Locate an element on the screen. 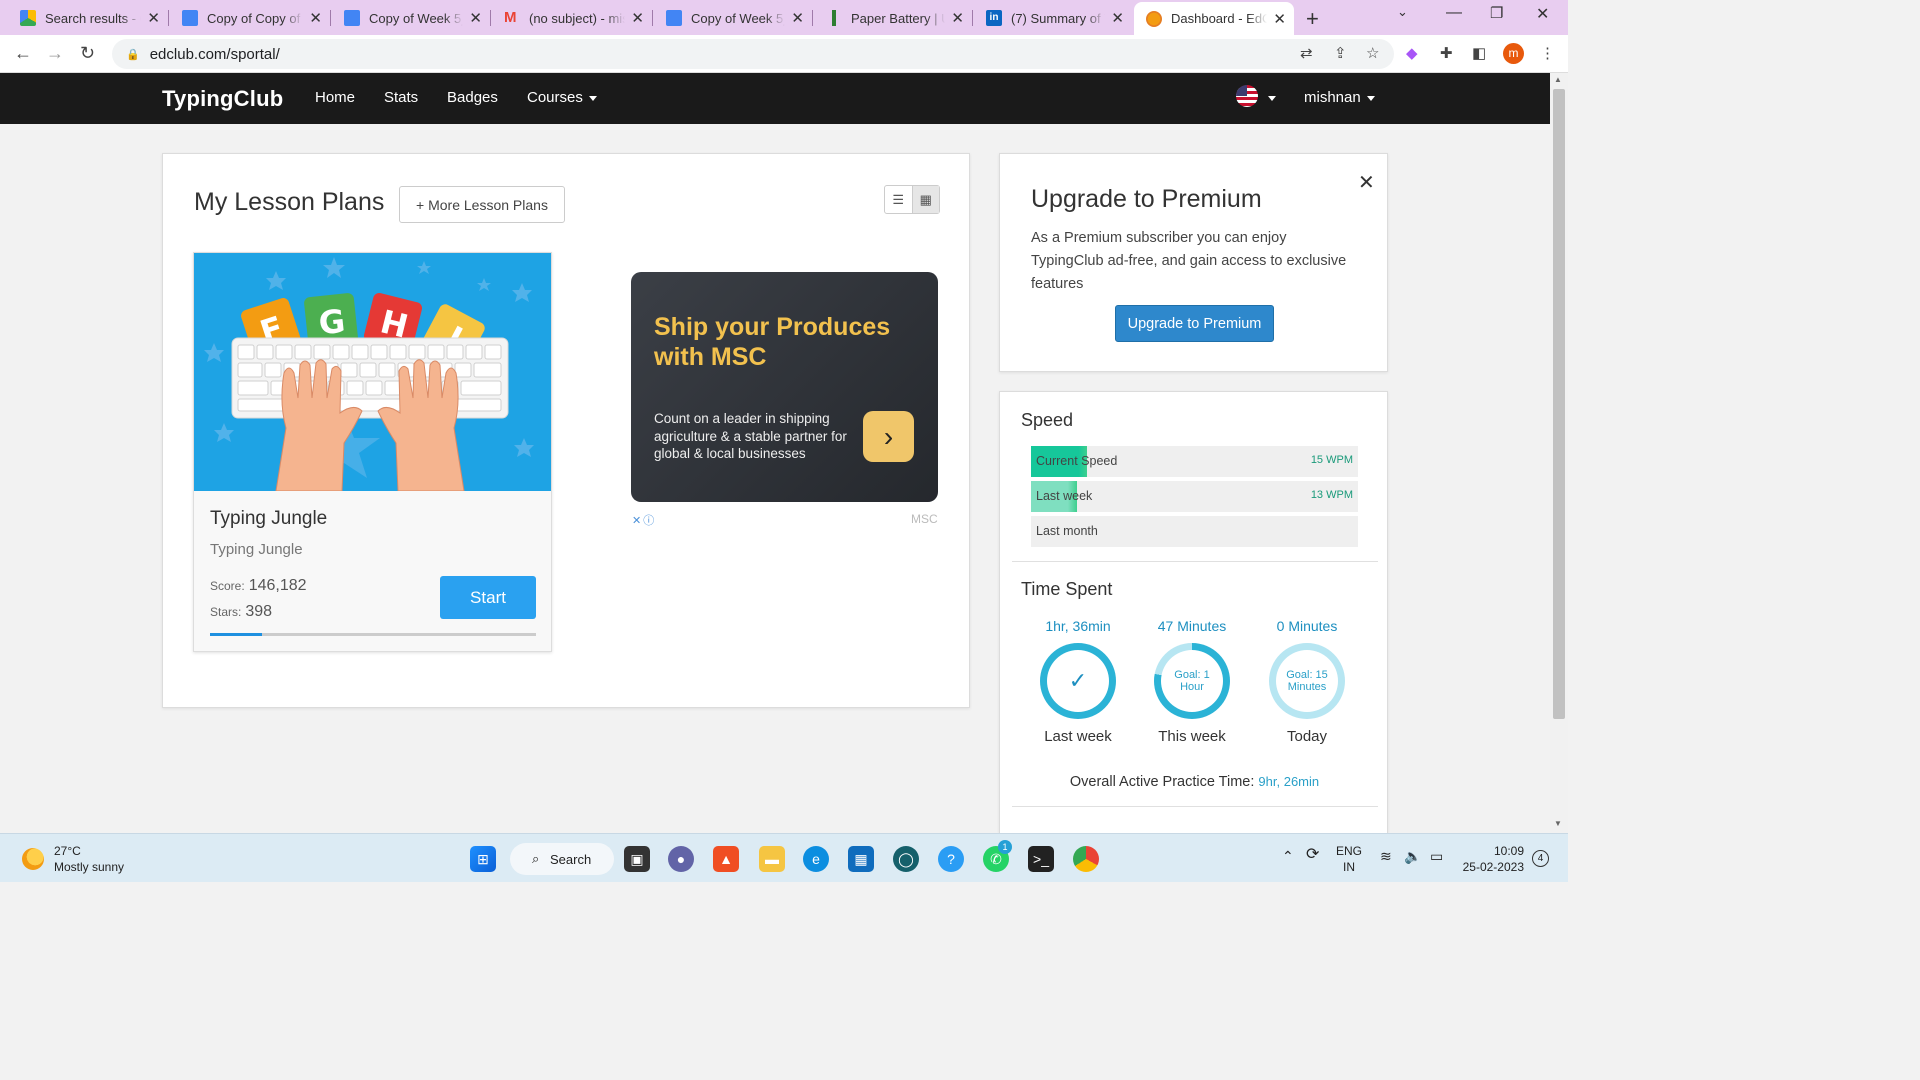 The image size is (1920, 1080). upgrade-premium-button: Upgrade to Premium is located at coordinates (1194, 323).